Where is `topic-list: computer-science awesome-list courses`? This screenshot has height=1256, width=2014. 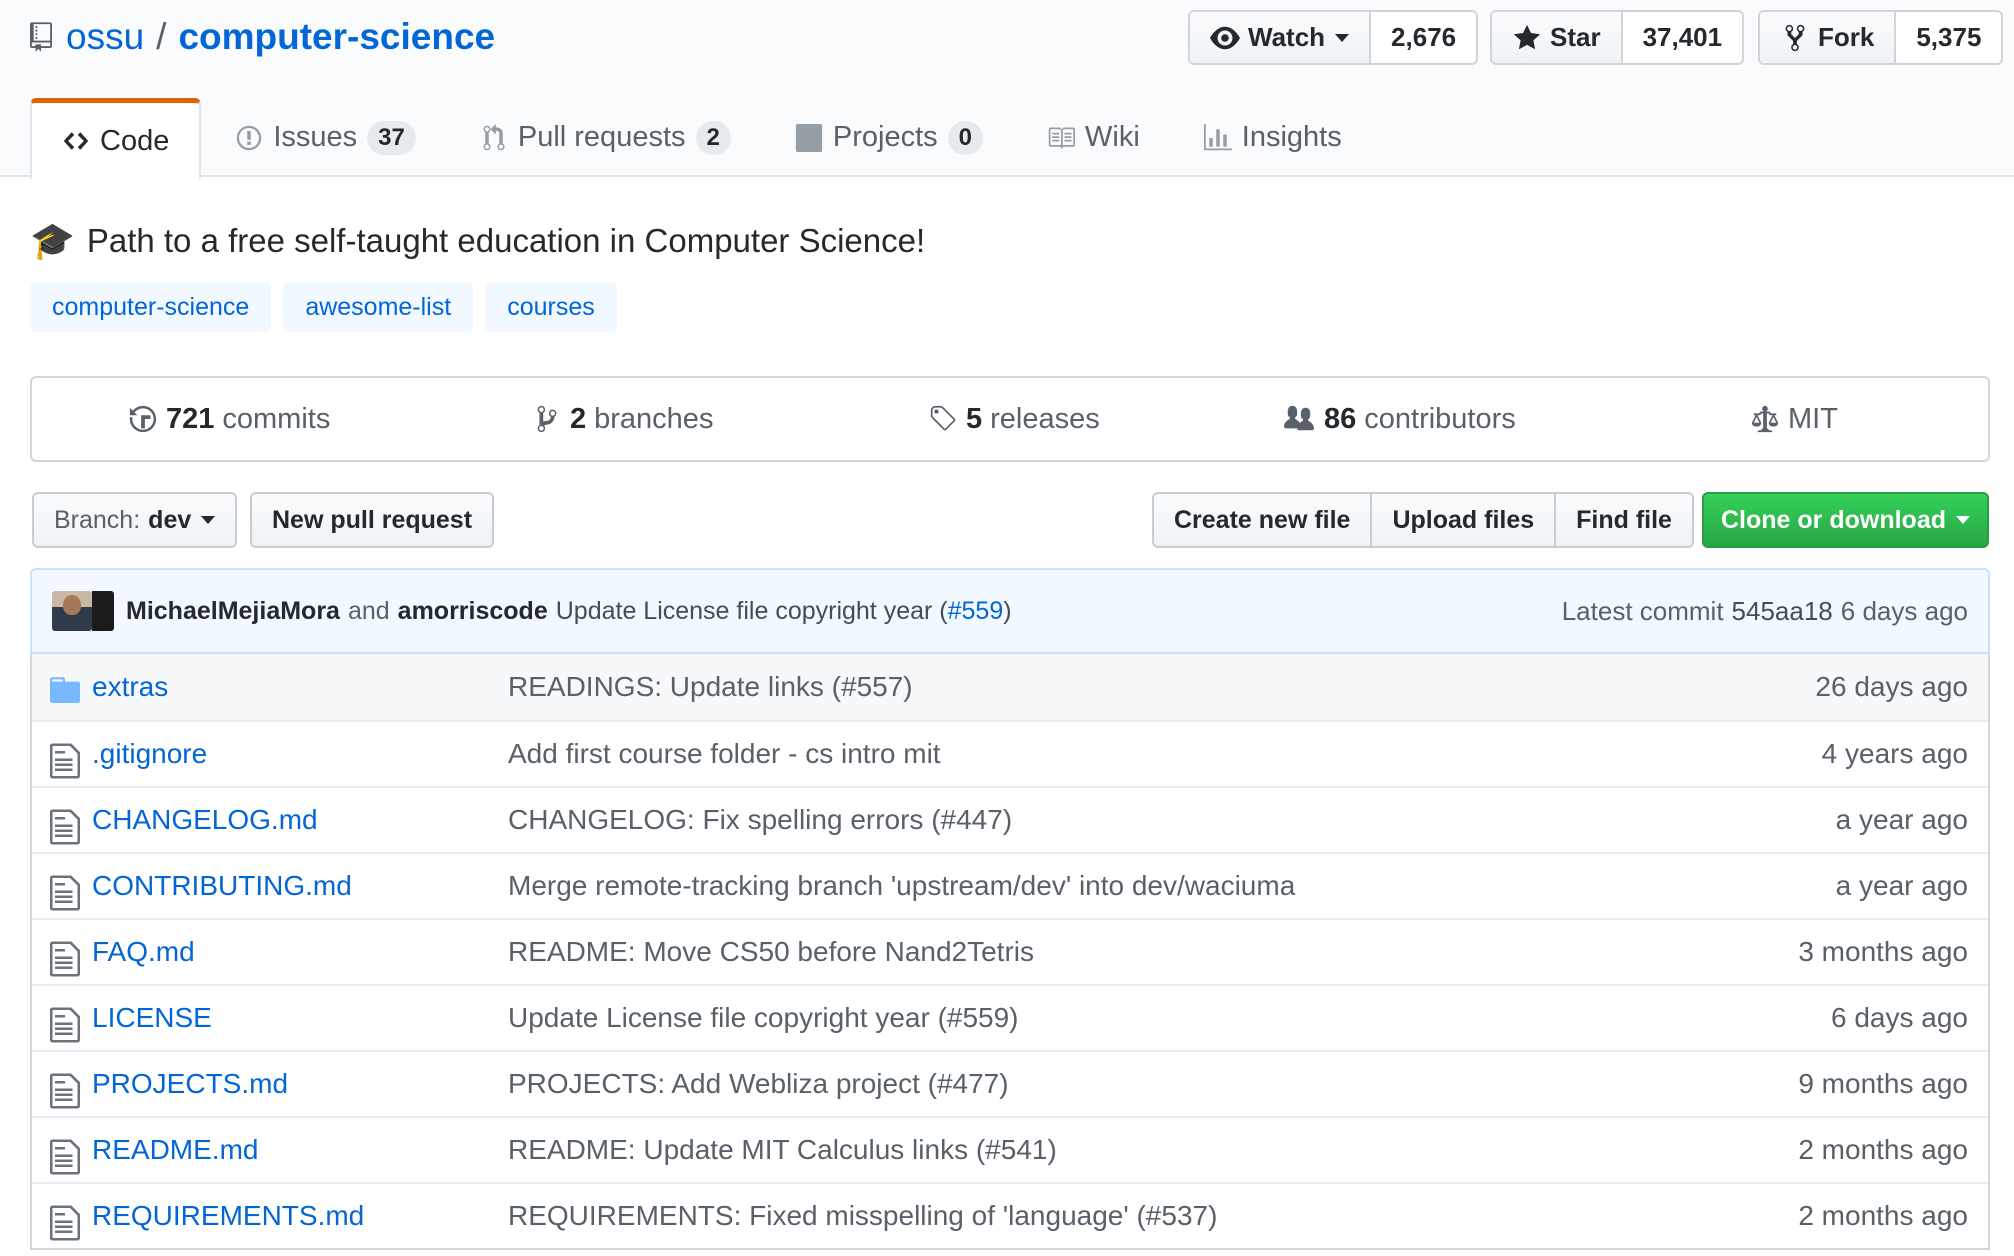
topic-list: computer-science awesome-list courses is located at coordinates (329, 307).